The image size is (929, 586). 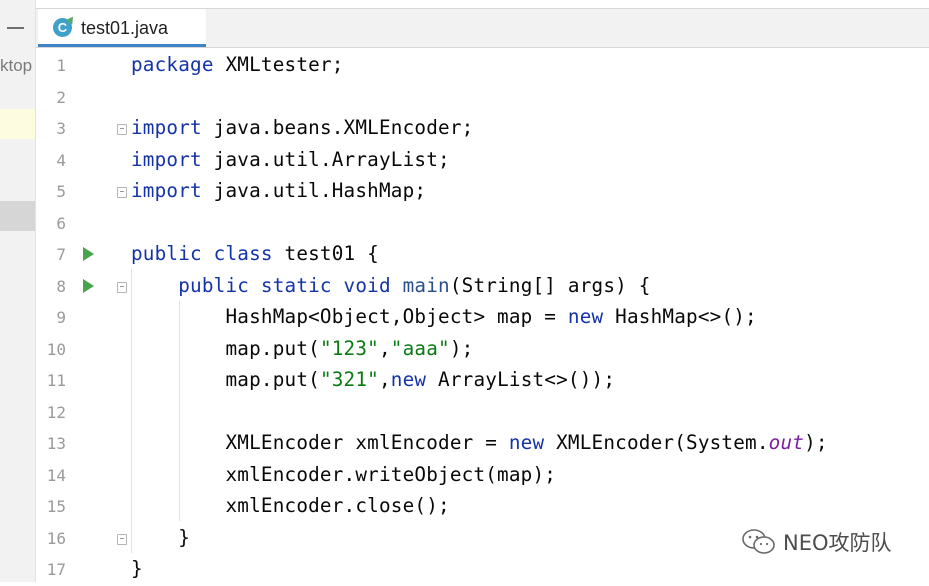 I want to click on code-text: import java.util.ArrayList;, so click(x=290, y=159).